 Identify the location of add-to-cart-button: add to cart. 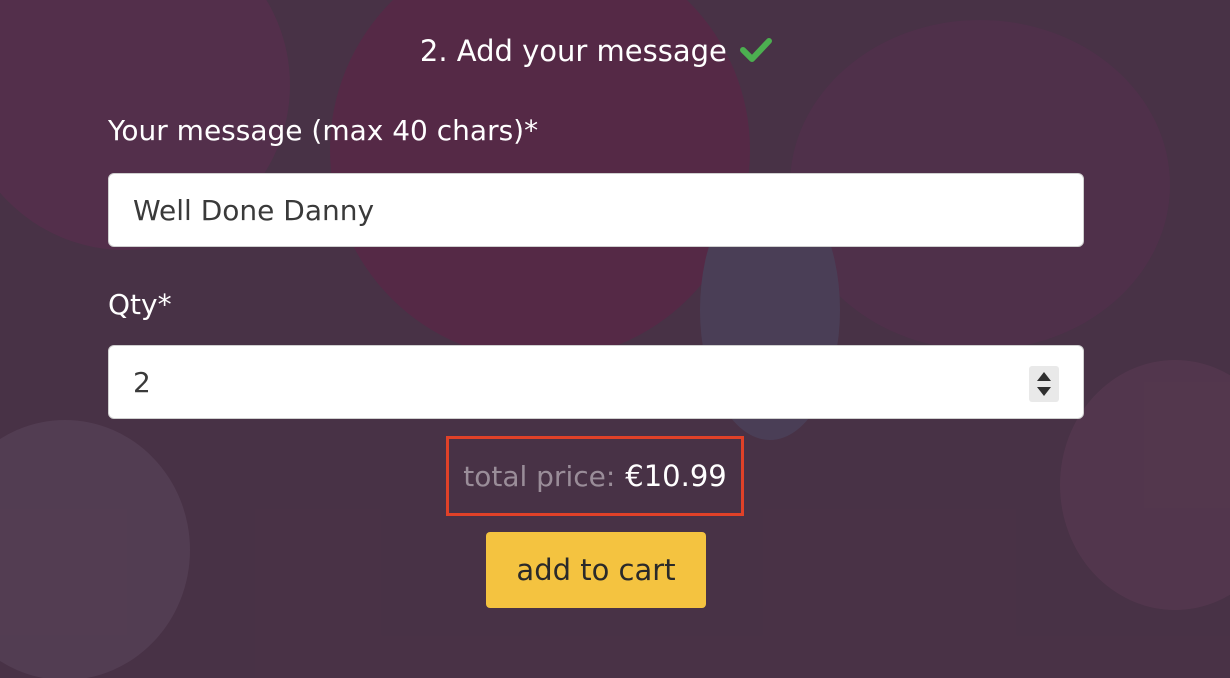
(596, 570).